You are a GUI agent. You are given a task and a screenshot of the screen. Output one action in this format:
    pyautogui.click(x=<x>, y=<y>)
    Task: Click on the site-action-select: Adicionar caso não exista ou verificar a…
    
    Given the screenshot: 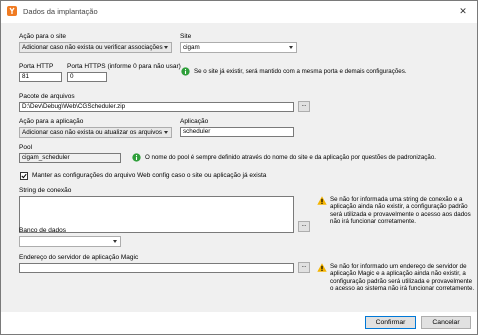 What is the action you would take?
    pyautogui.click(x=95, y=47)
    